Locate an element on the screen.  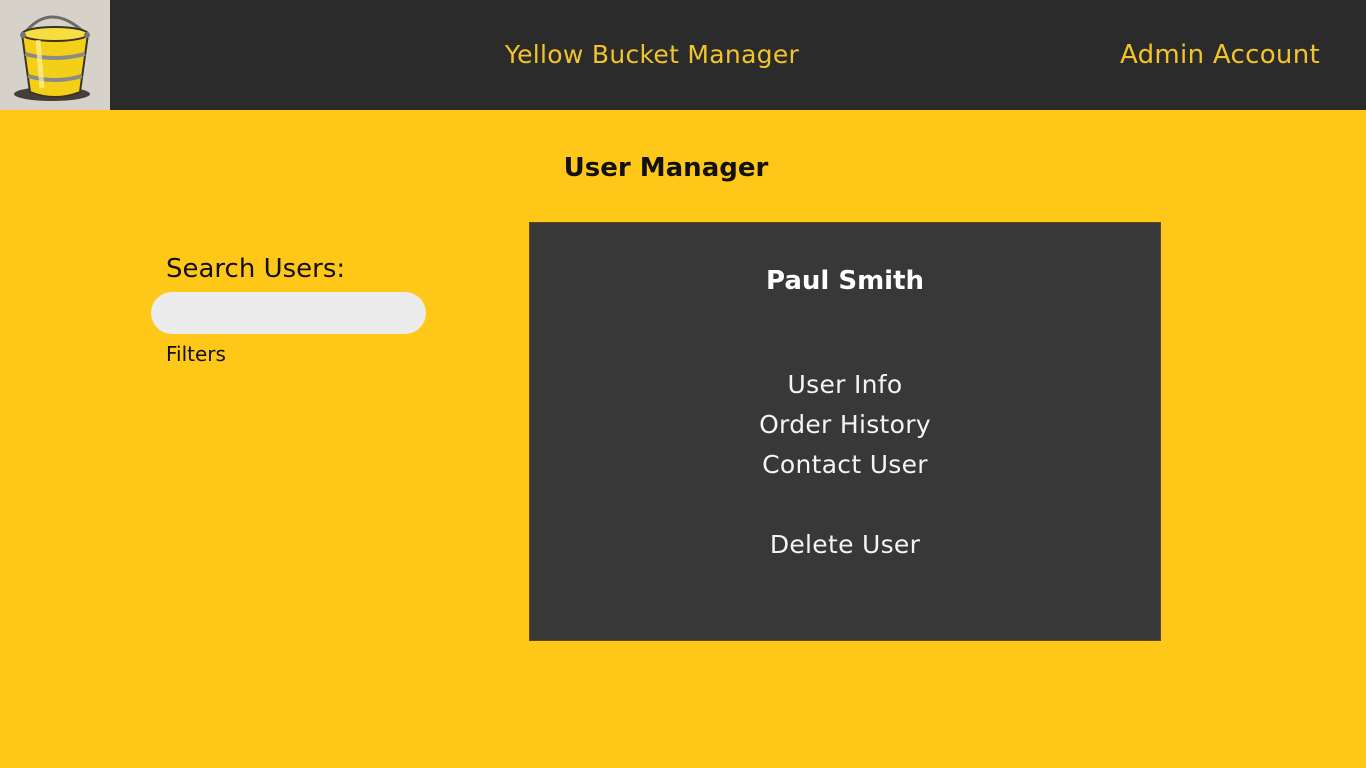
top-bar: Yellow Bucket Manager Admin Account is located at coordinates (683, 55).